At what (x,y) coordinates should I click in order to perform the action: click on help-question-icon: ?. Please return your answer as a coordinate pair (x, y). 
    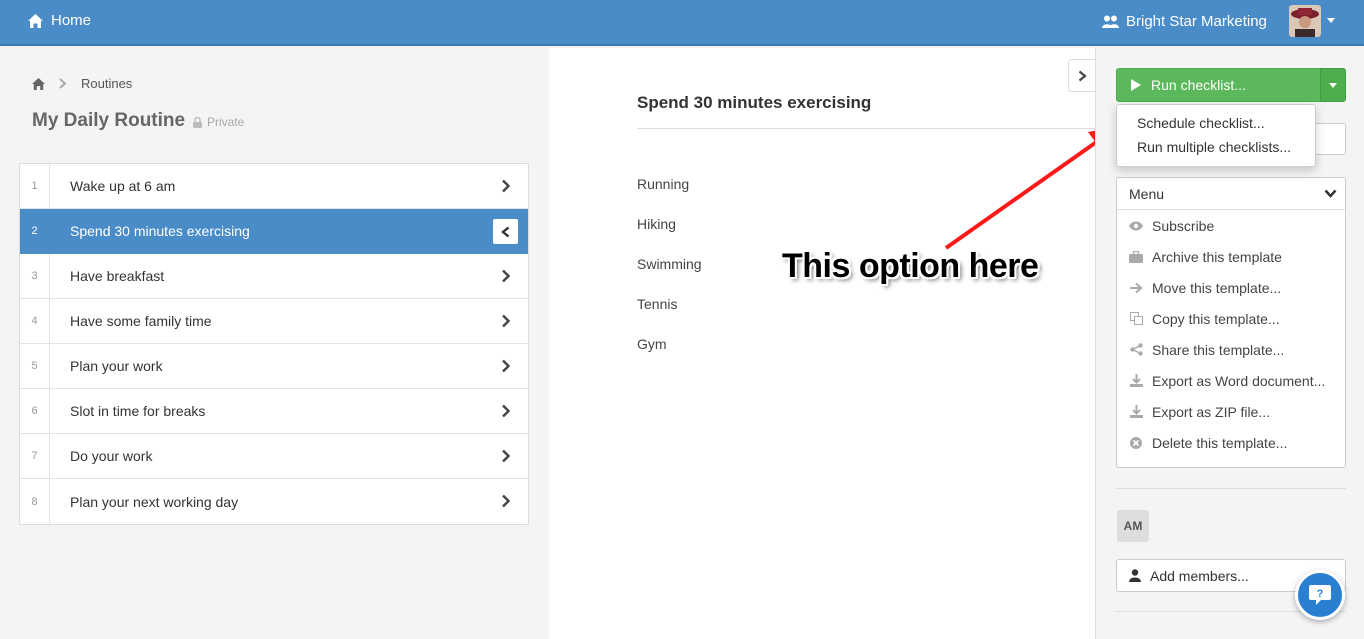
    Looking at the image, I should click on (1320, 595).